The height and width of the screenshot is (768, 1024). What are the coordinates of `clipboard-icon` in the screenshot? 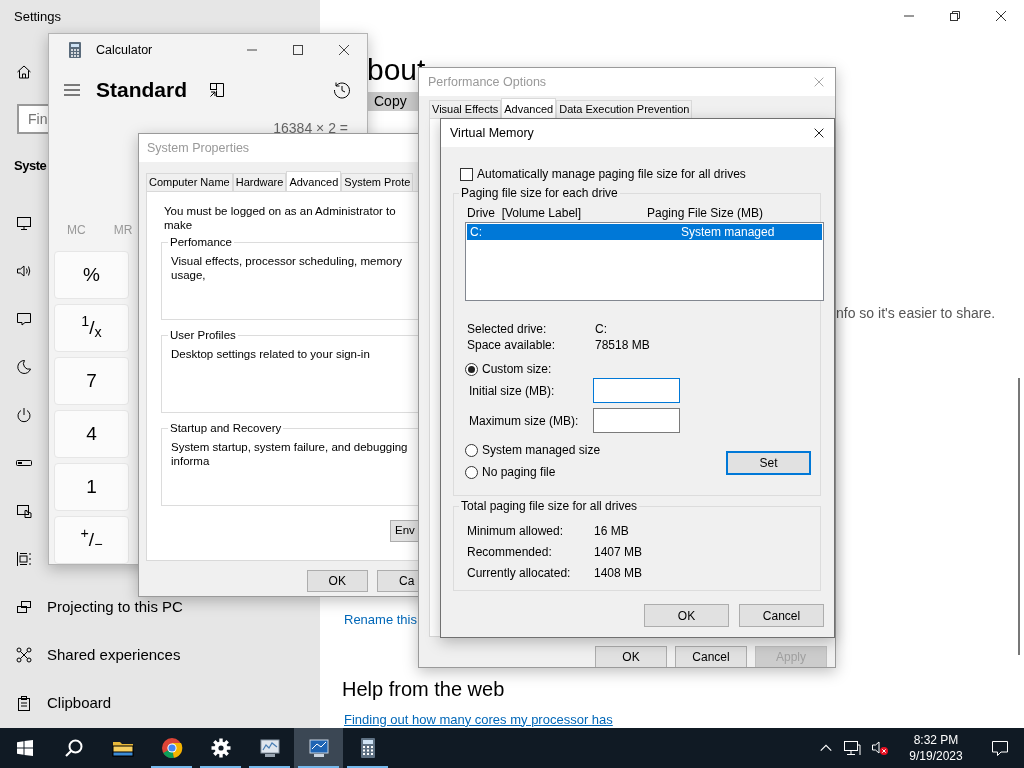 It's located at (24, 703).